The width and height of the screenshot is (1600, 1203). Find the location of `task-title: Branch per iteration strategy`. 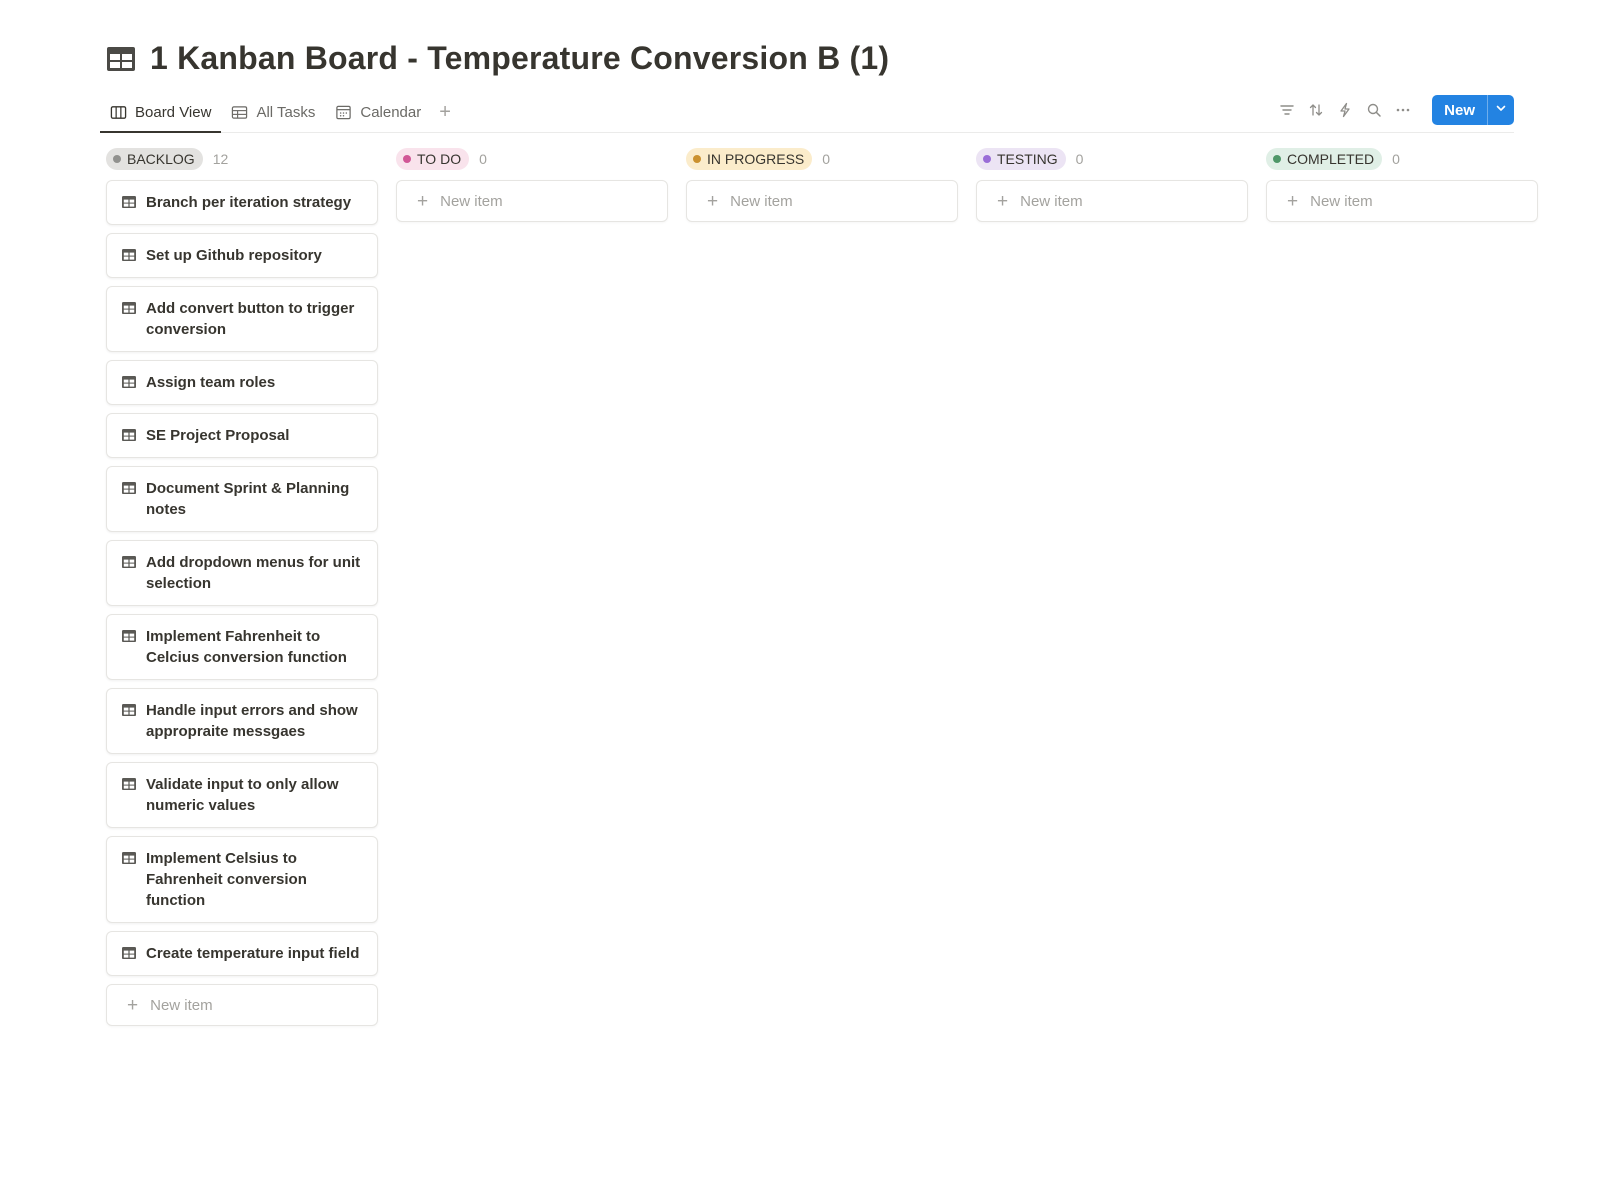

task-title: Branch per iteration strategy is located at coordinates (249, 202).